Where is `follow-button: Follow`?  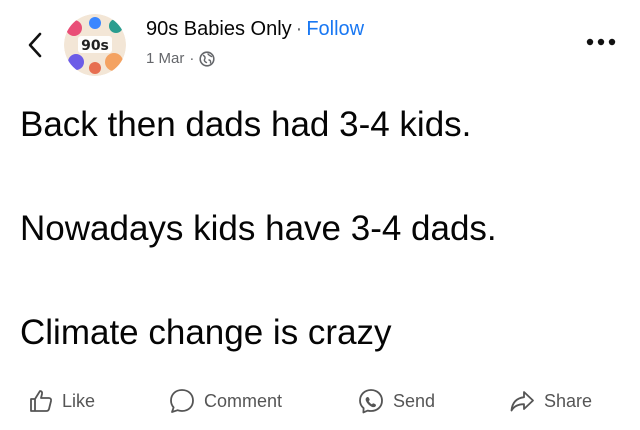
follow-button: Follow is located at coordinates (335, 29).